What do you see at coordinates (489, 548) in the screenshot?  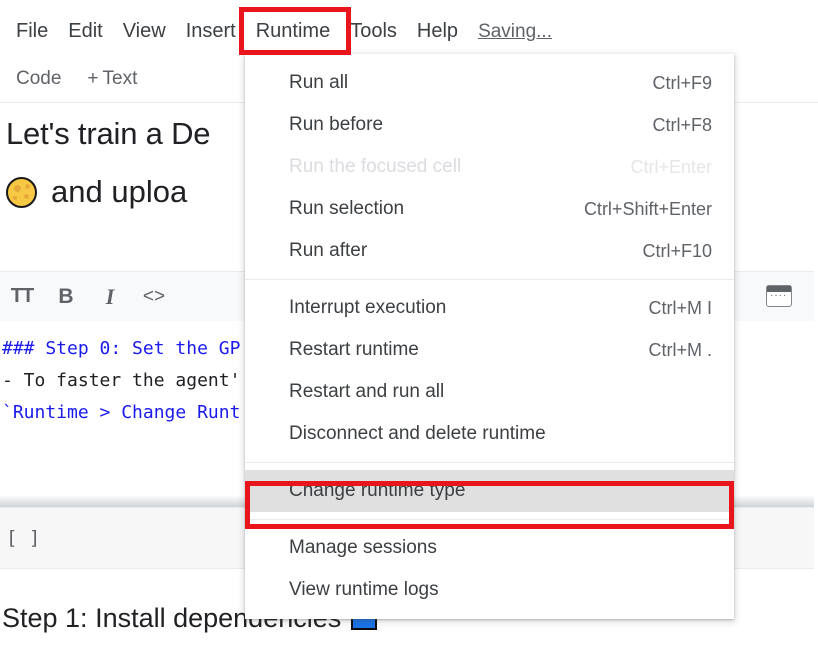 I see `menu-item-manage-sessions: Manage sessions` at bounding box center [489, 548].